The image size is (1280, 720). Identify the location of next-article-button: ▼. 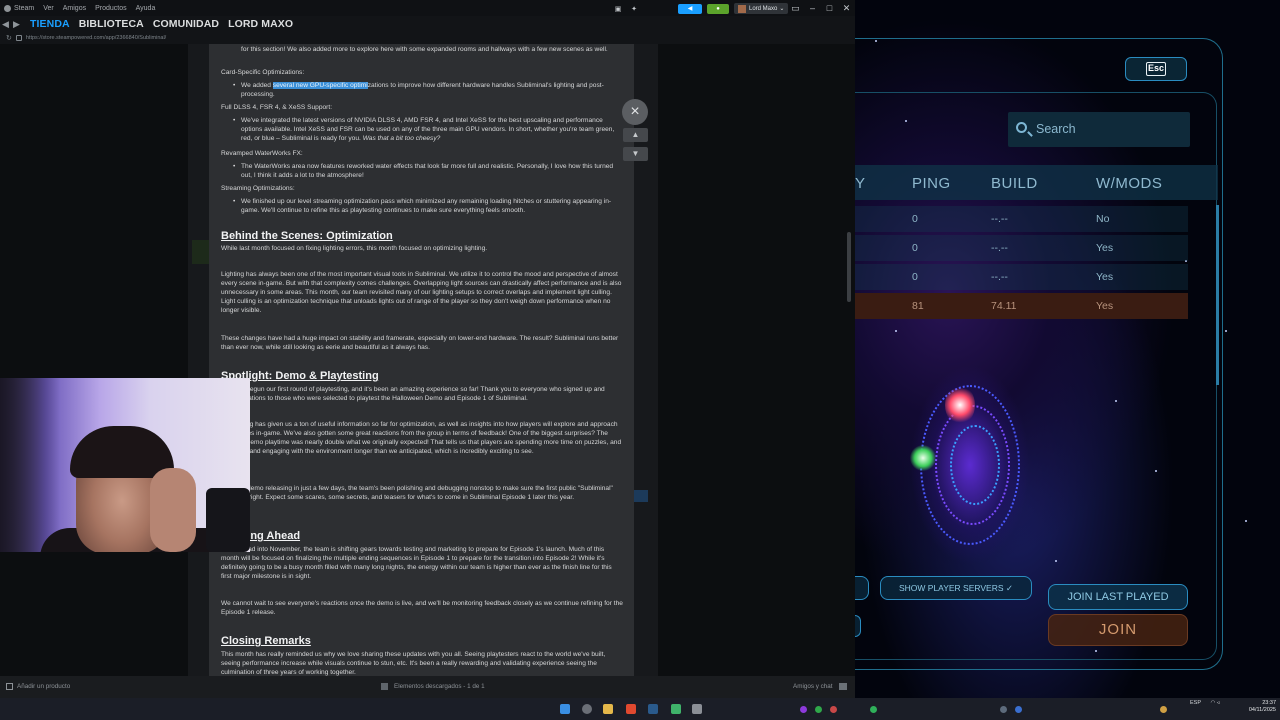
(635, 154).